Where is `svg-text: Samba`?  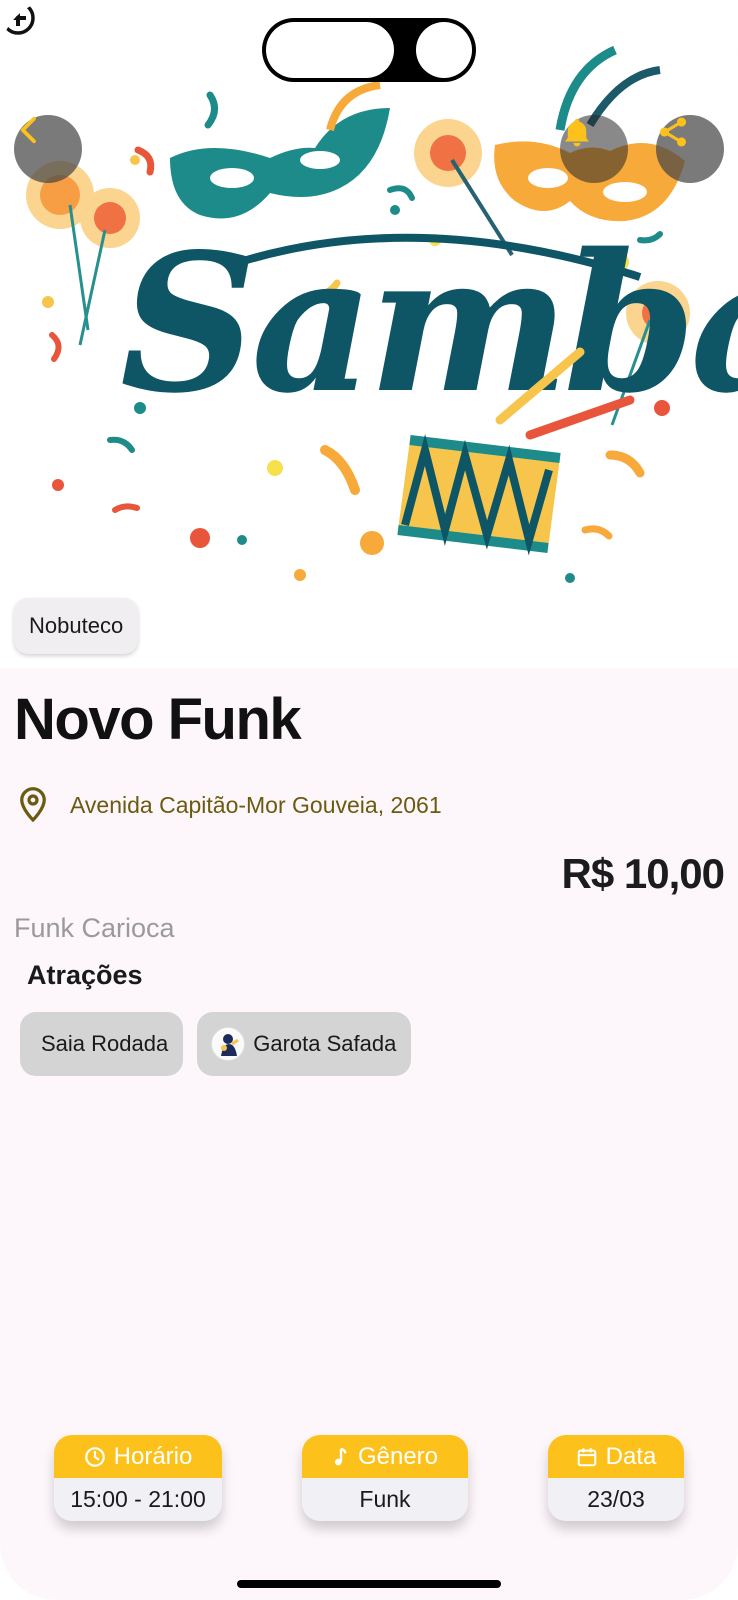 svg-text: Samba is located at coordinates (429, 323).